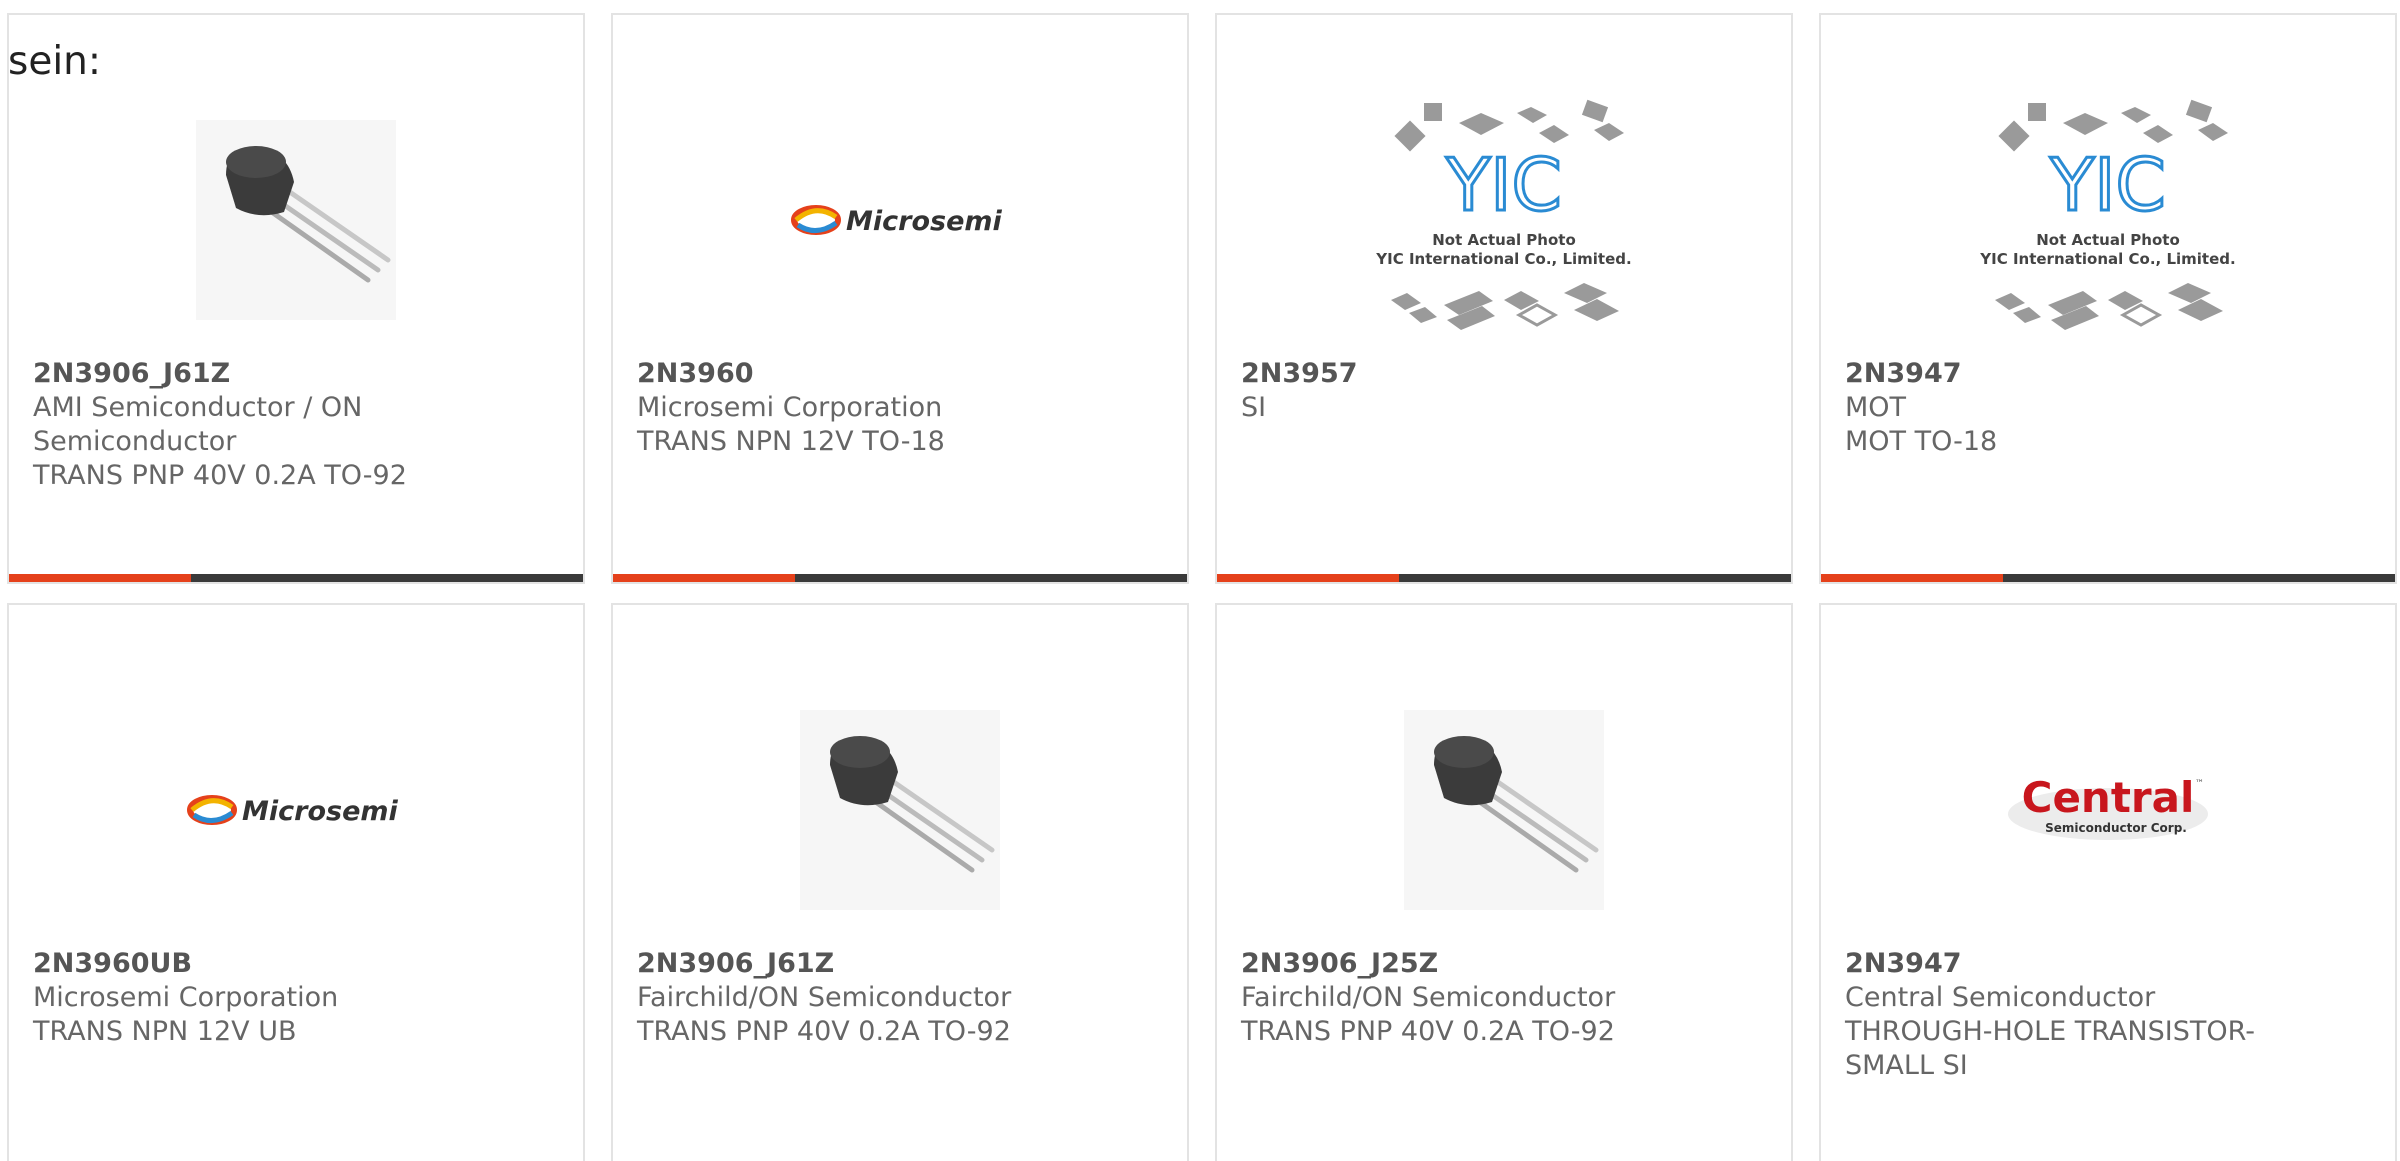 This screenshot has height=1161, width=2400. What do you see at coordinates (847, 374) in the screenshot?
I see `part-number: 2N3960` at bounding box center [847, 374].